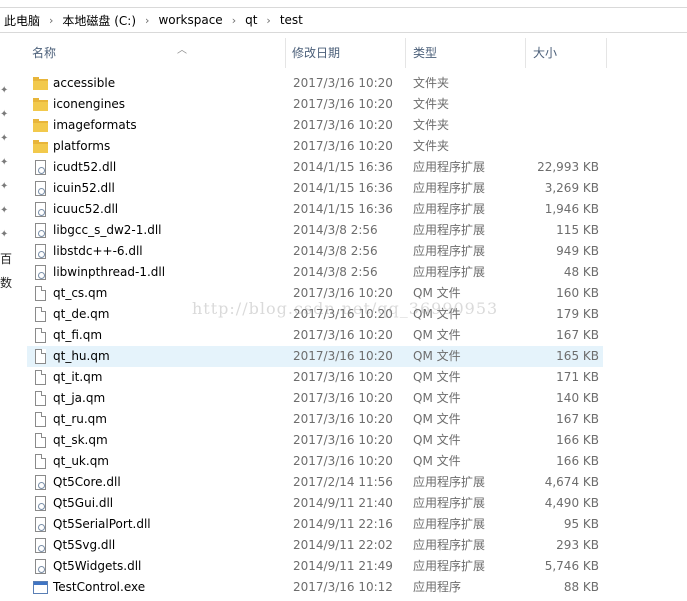 The width and height of the screenshot is (687, 601). What do you see at coordinates (315, 545) in the screenshot?
I see `file-row: Qt5Svg.dll 2014/9/11 22:02 应用程序扩展 293 KB` at bounding box center [315, 545].